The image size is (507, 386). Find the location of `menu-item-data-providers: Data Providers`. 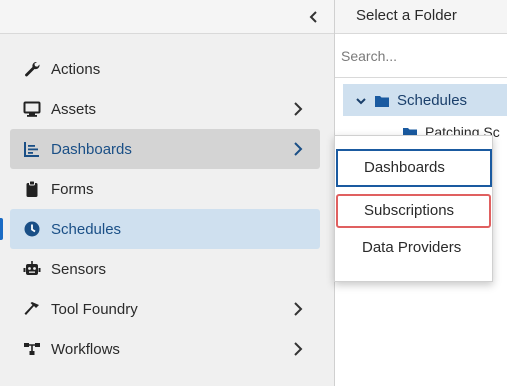

menu-item-data-providers: Data Providers is located at coordinates (413, 248).